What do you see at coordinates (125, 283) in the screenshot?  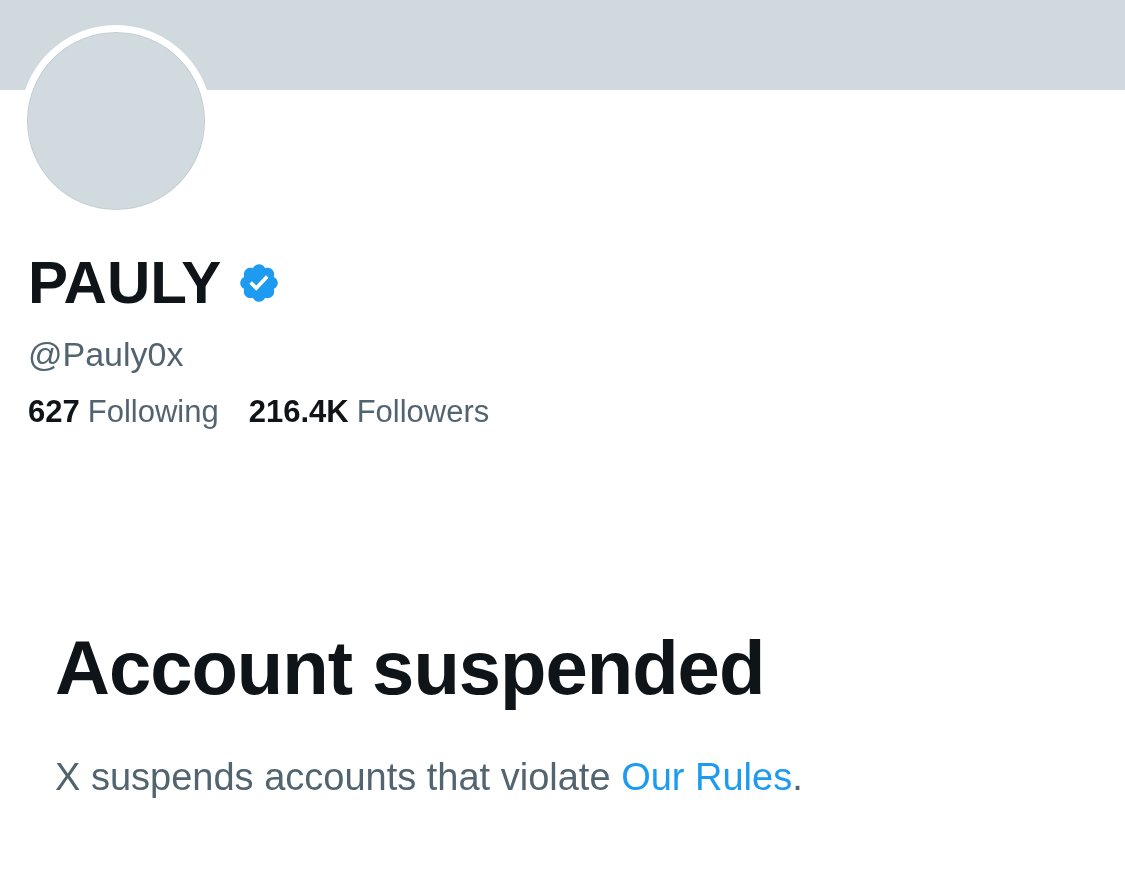 I see `profile-name: PAULY` at bounding box center [125, 283].